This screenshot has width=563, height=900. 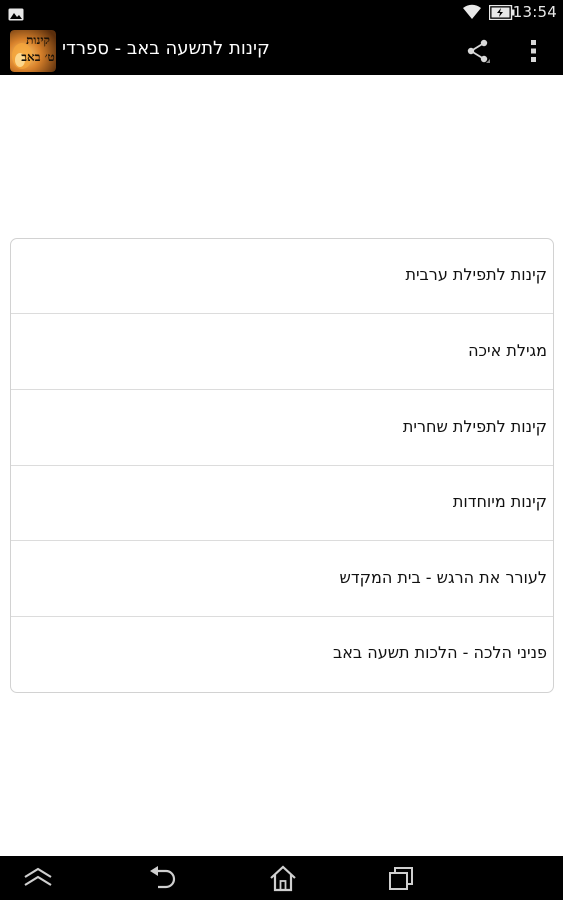 I want to click on menu-item-special-kinot: קינות מיוחדות, so click(x=282, y=503).